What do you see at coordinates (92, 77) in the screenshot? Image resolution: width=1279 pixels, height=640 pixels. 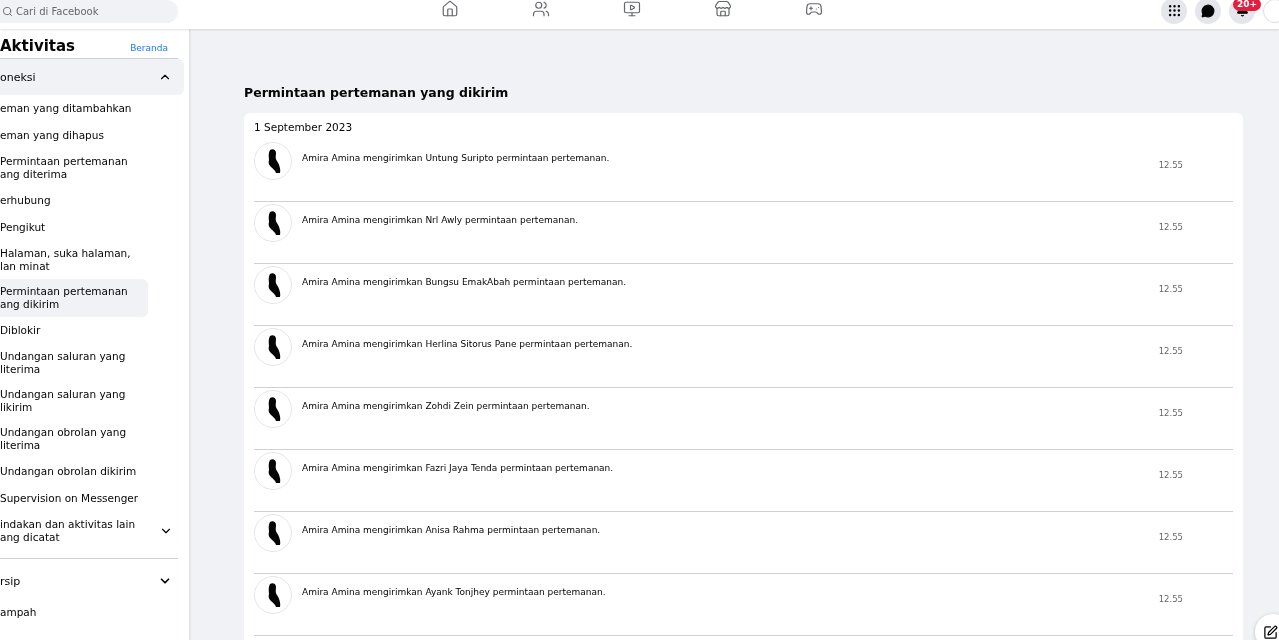 I see `section-header: oneksi` at bounding box center [92, 77].